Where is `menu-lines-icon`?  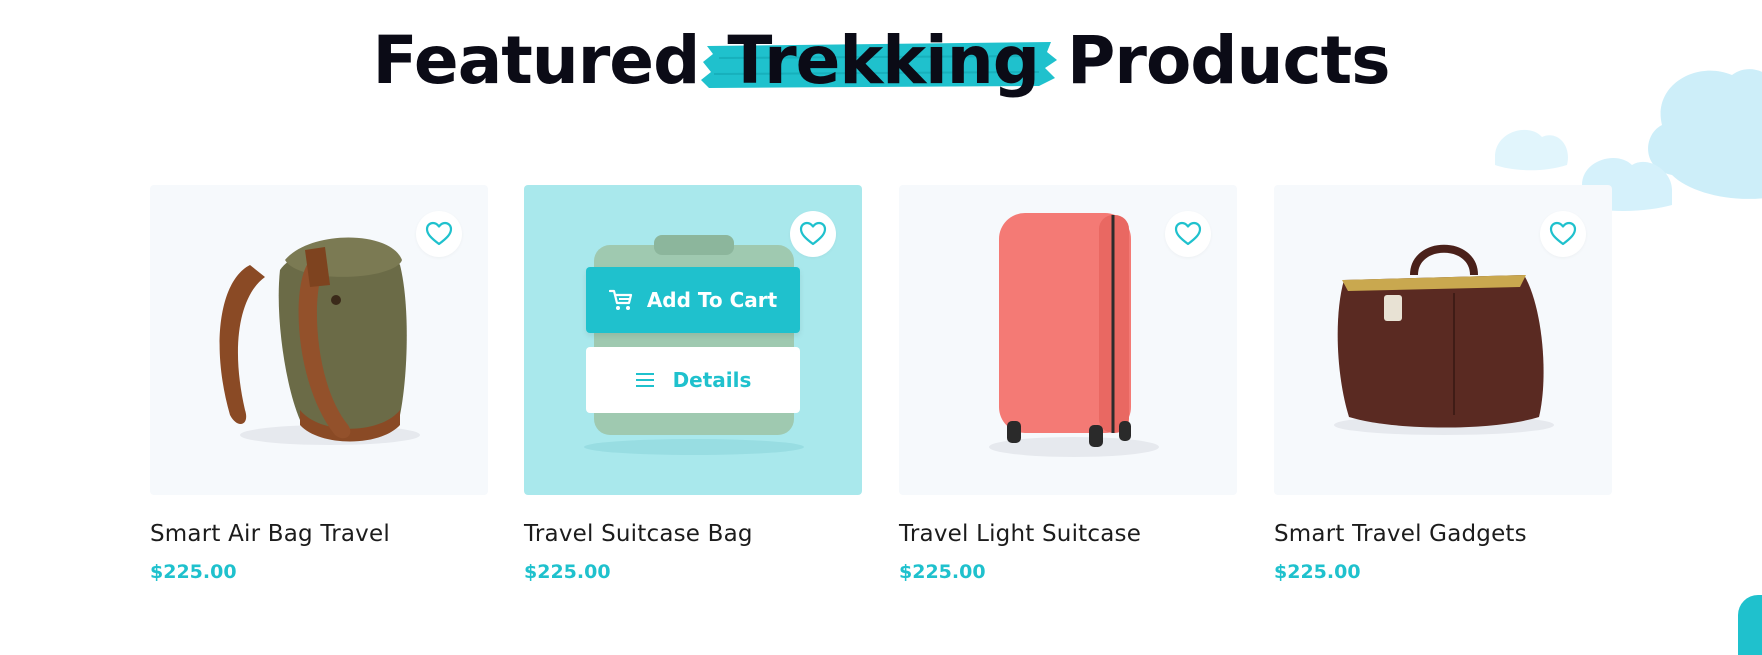
menu-lines-icon is located at coordinates (644, 380).